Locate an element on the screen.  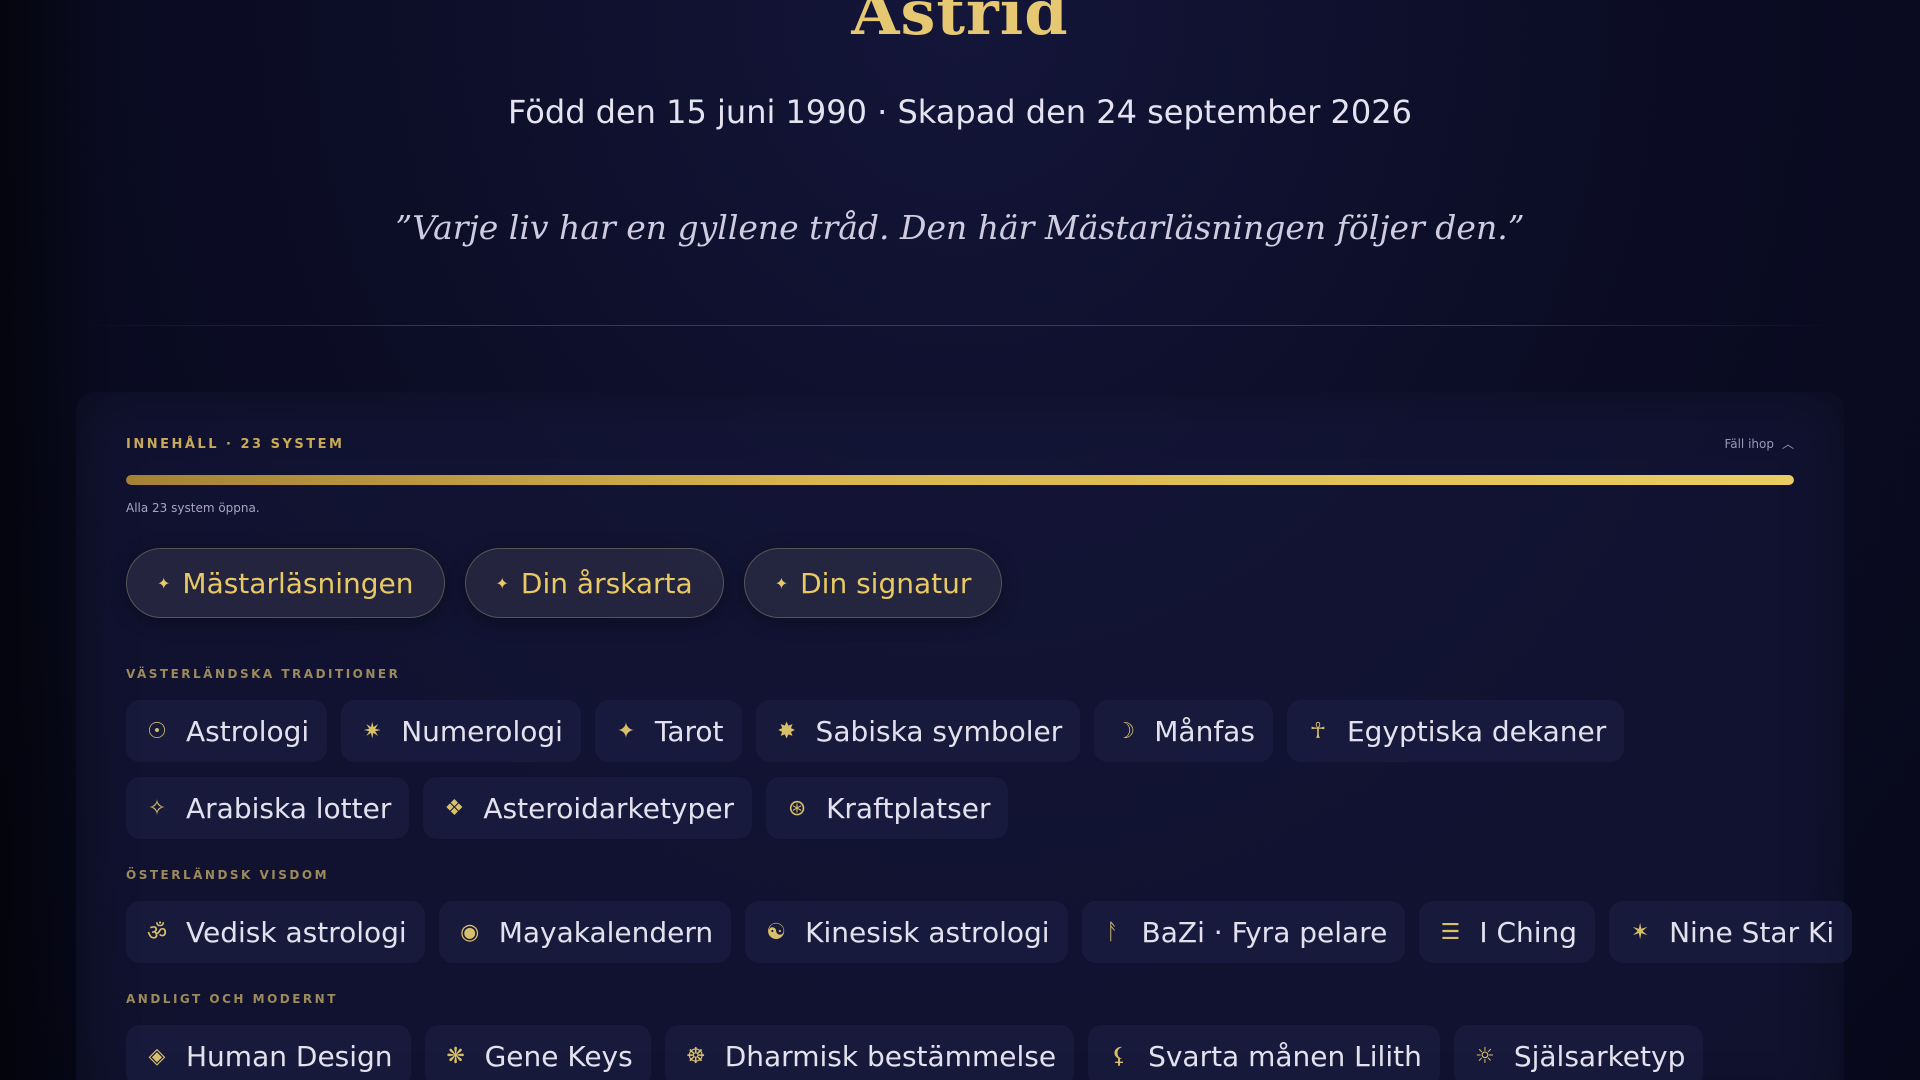
system-chip: ◈ Human Design is located at coordinates (268, 1052).